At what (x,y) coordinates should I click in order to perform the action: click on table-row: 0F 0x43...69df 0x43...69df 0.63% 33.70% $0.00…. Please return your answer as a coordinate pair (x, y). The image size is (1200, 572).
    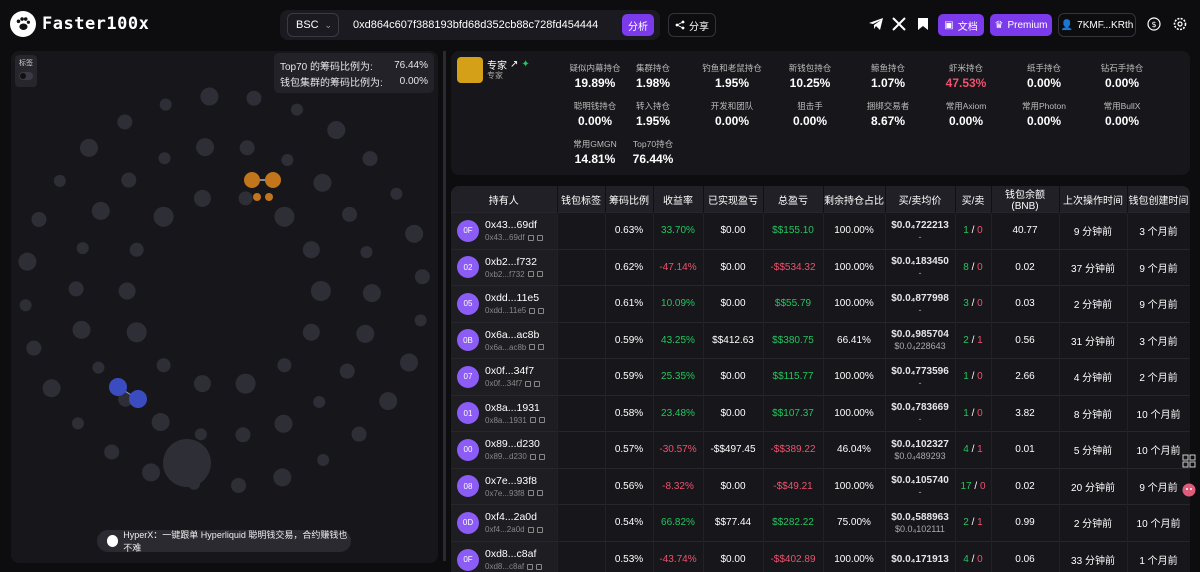
    Looking at the image, I should click on (820, 230).